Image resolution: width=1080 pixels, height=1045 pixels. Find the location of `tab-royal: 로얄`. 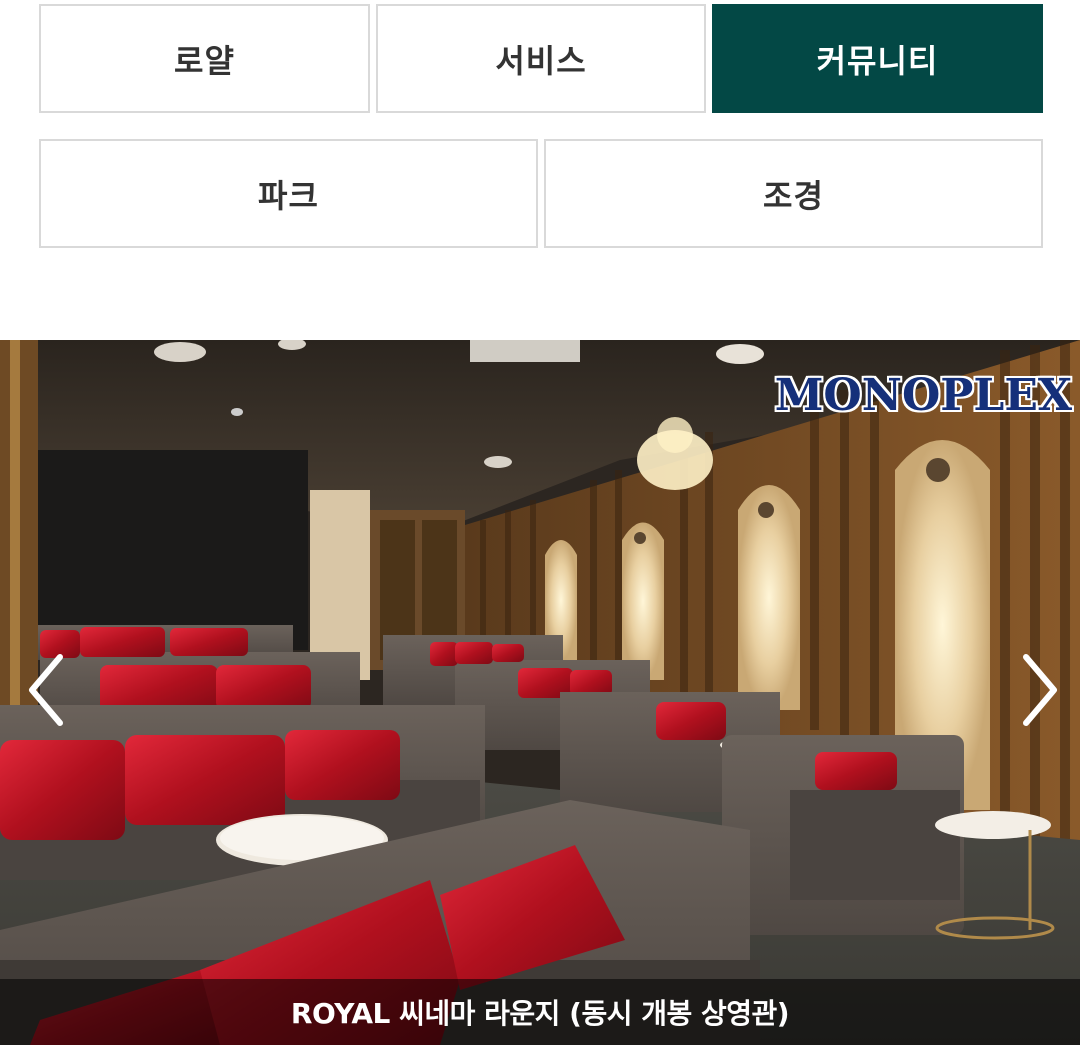

tab-royal: 로얄 is located at coordinates (204, 58).